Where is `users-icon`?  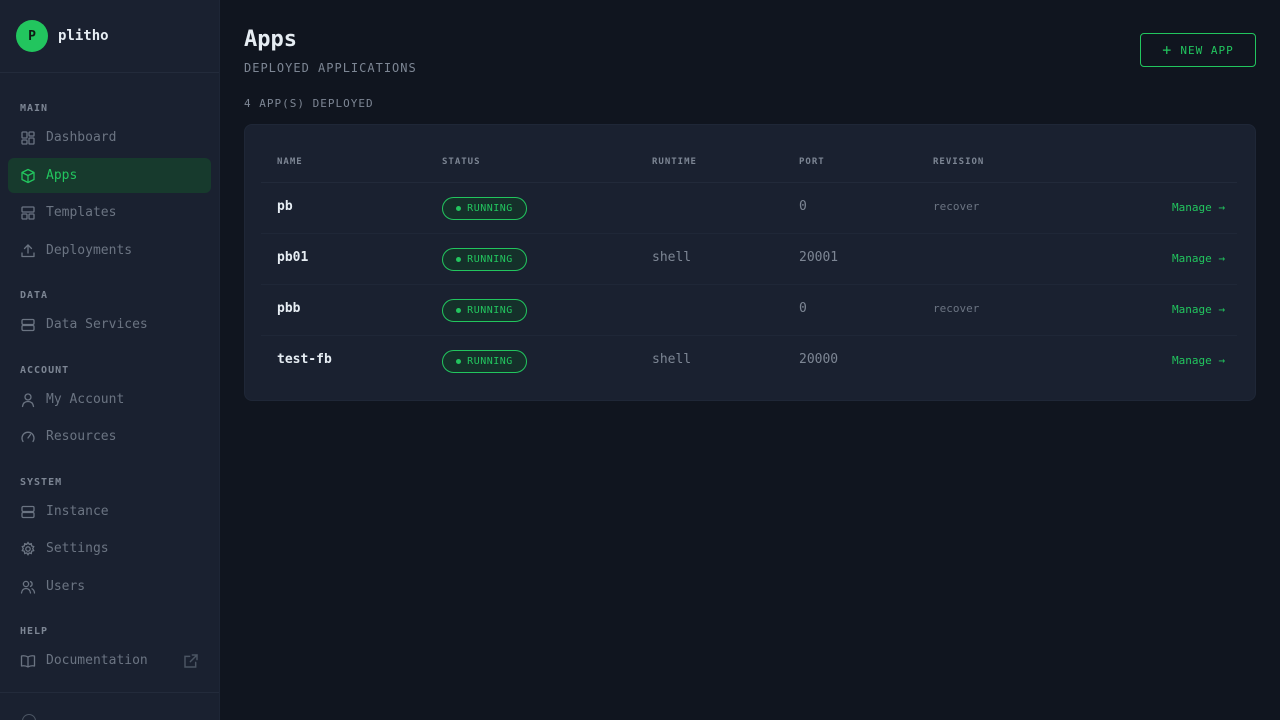
users-icon is located at coordinates (28, 587).